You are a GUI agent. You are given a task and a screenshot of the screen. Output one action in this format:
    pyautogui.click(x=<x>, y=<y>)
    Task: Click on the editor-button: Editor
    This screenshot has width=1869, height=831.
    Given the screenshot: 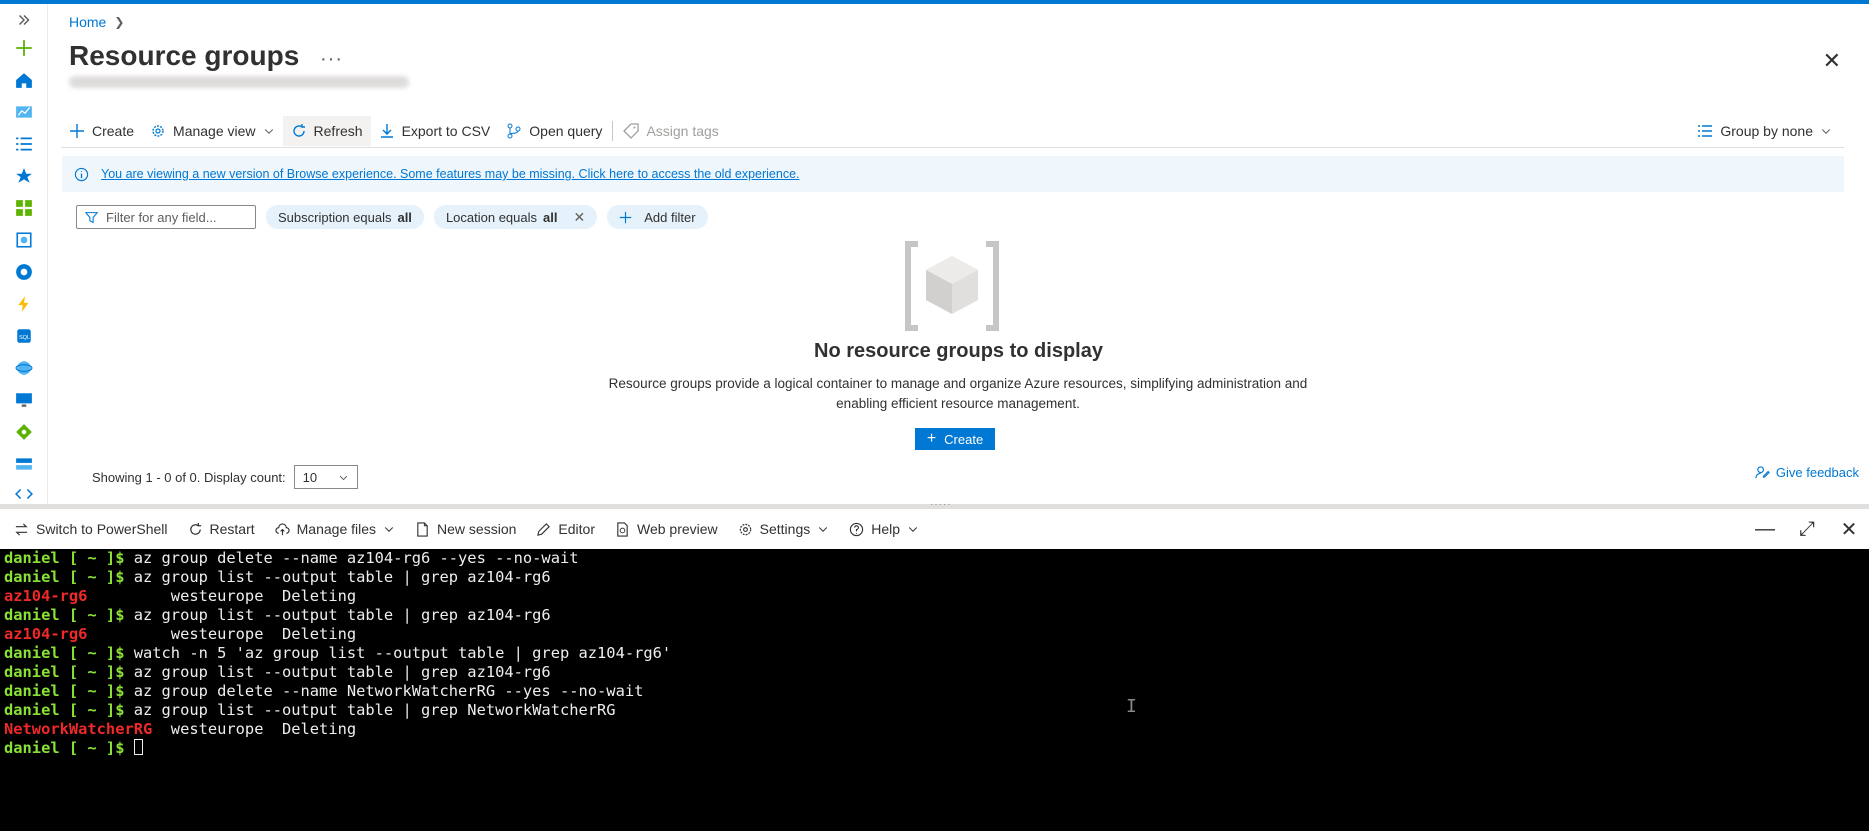 What is the action you would take?
    pyautogui.click(x=565, y=529)
    